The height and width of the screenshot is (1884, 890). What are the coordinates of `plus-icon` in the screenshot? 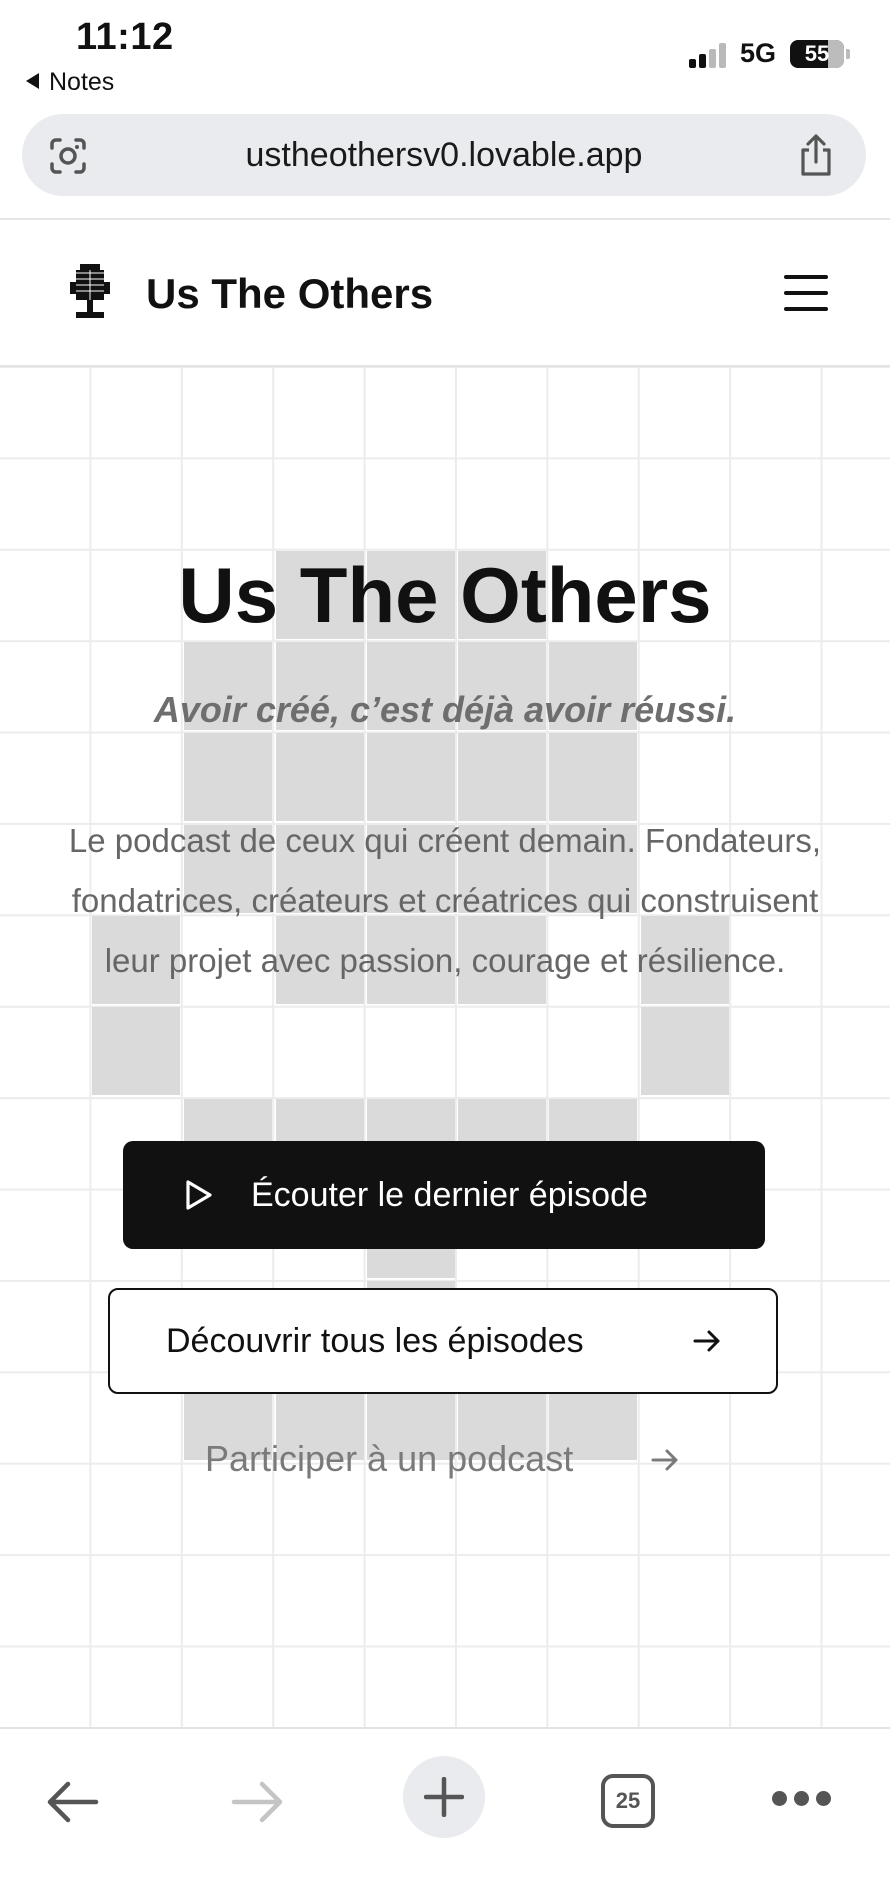 It's located at (444, 1797).